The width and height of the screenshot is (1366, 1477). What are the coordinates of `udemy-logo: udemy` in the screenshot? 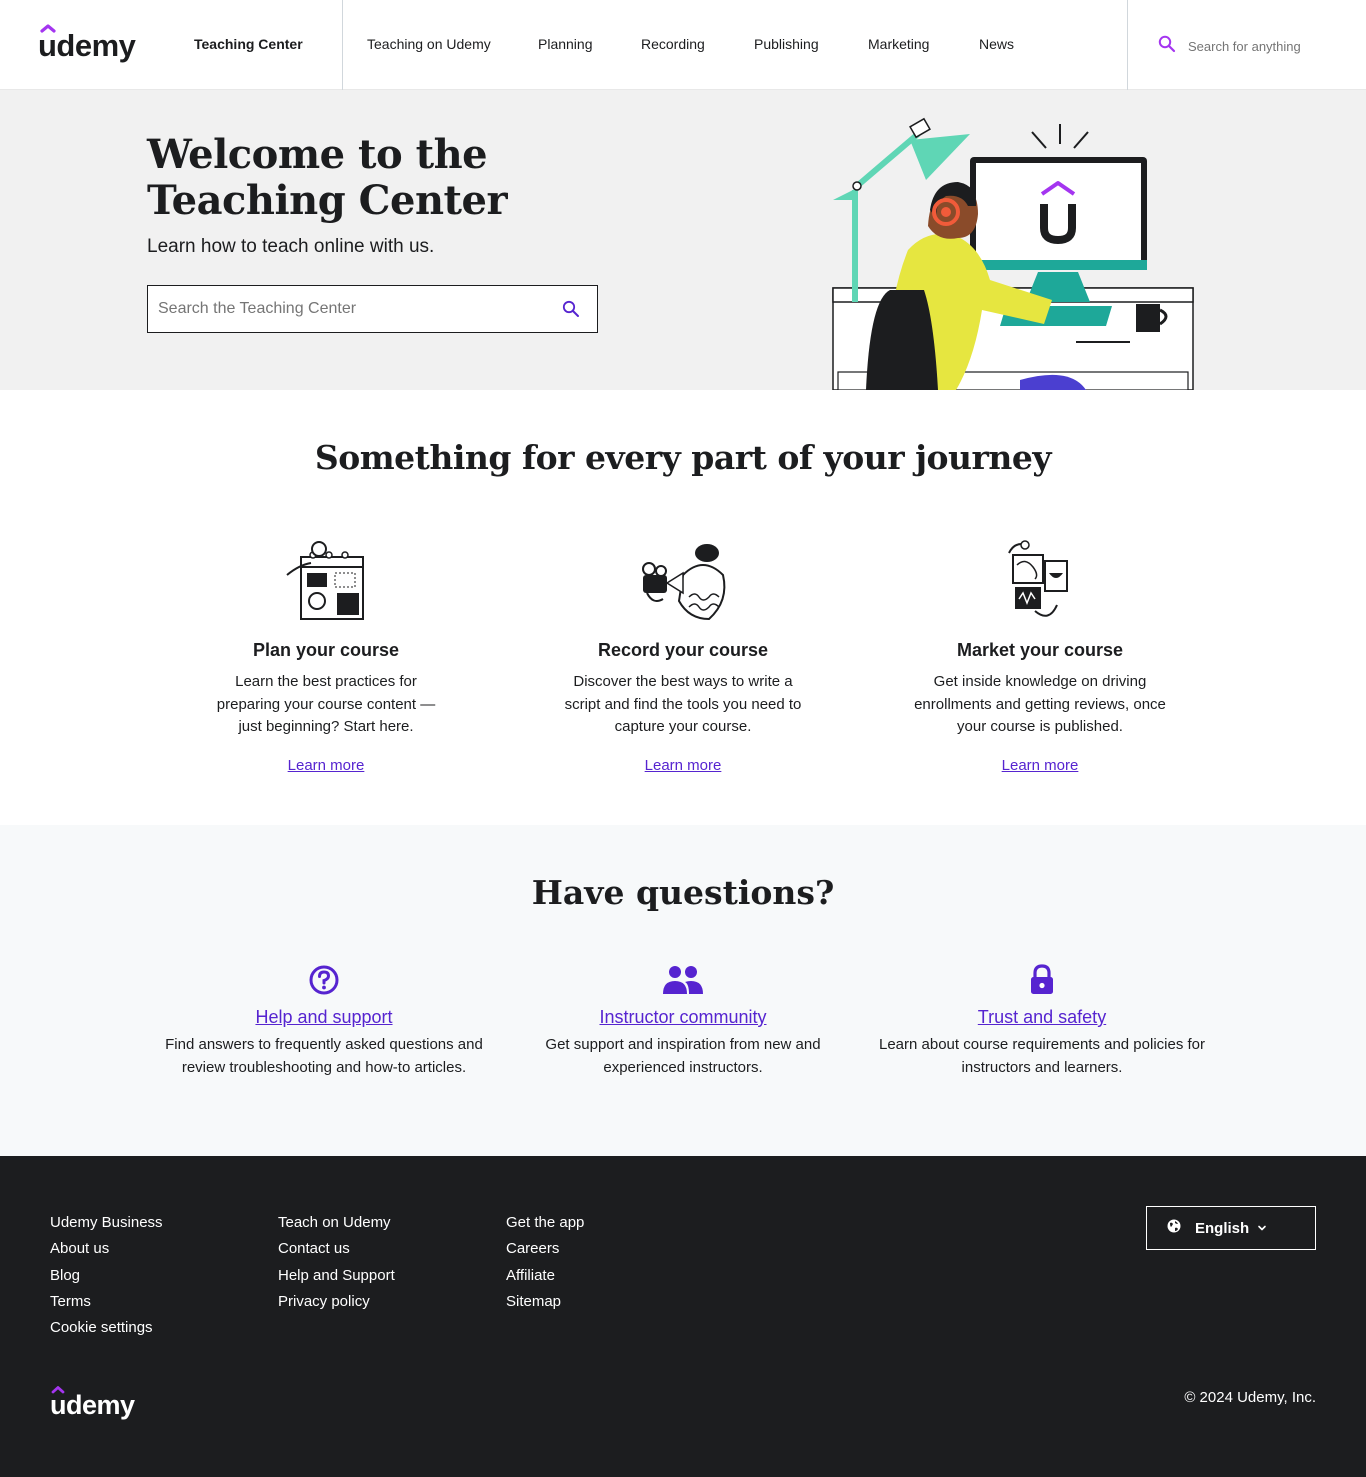 It's located at (90, 45).